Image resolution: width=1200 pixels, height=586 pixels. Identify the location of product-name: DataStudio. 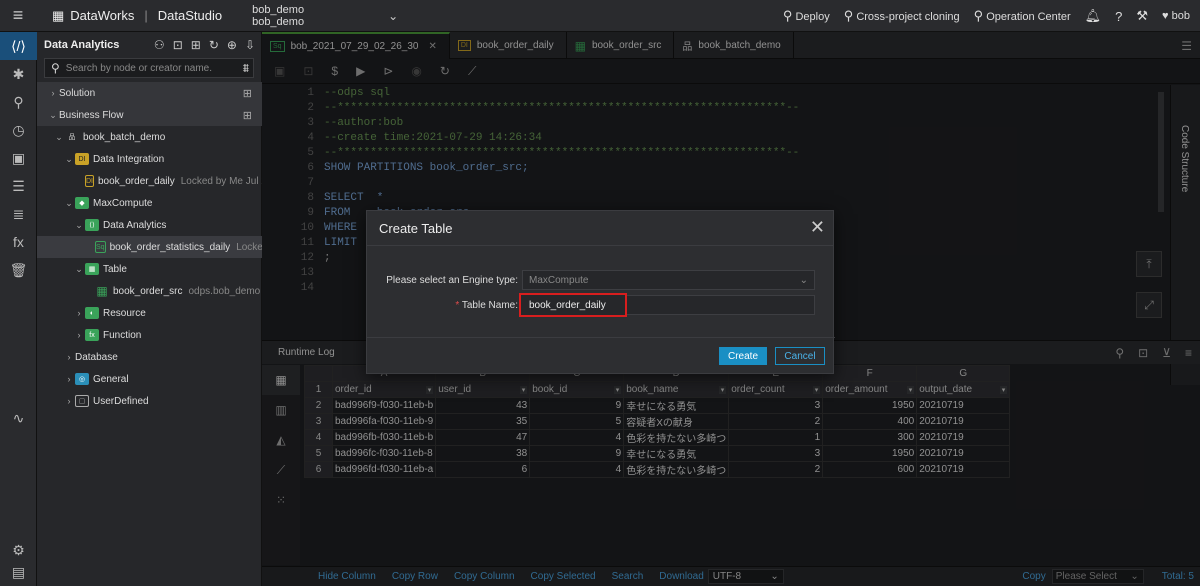
(190, 15).